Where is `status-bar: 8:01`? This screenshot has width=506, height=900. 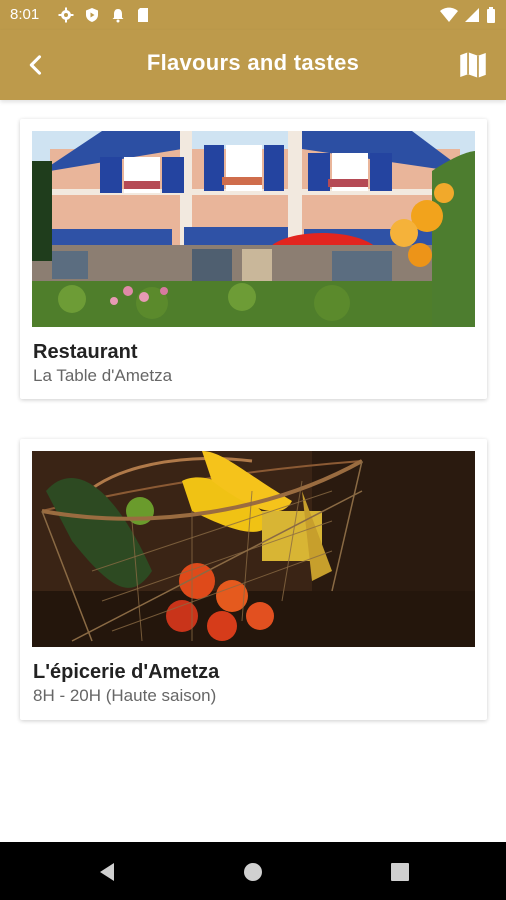
status-bar: 8:01 is located at coordinates (253, 15).